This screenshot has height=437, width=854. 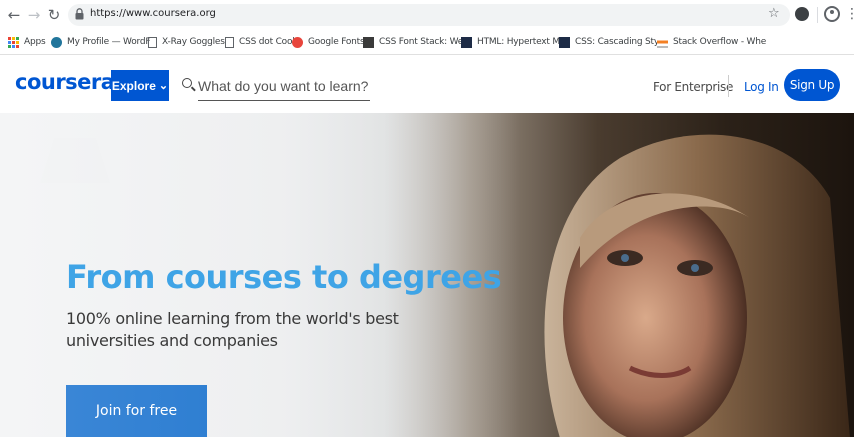 I want to click on browser-toolbar: ← → ↻ https://www.coursera.org ☆ ⋮, so click(x=427, y=15).